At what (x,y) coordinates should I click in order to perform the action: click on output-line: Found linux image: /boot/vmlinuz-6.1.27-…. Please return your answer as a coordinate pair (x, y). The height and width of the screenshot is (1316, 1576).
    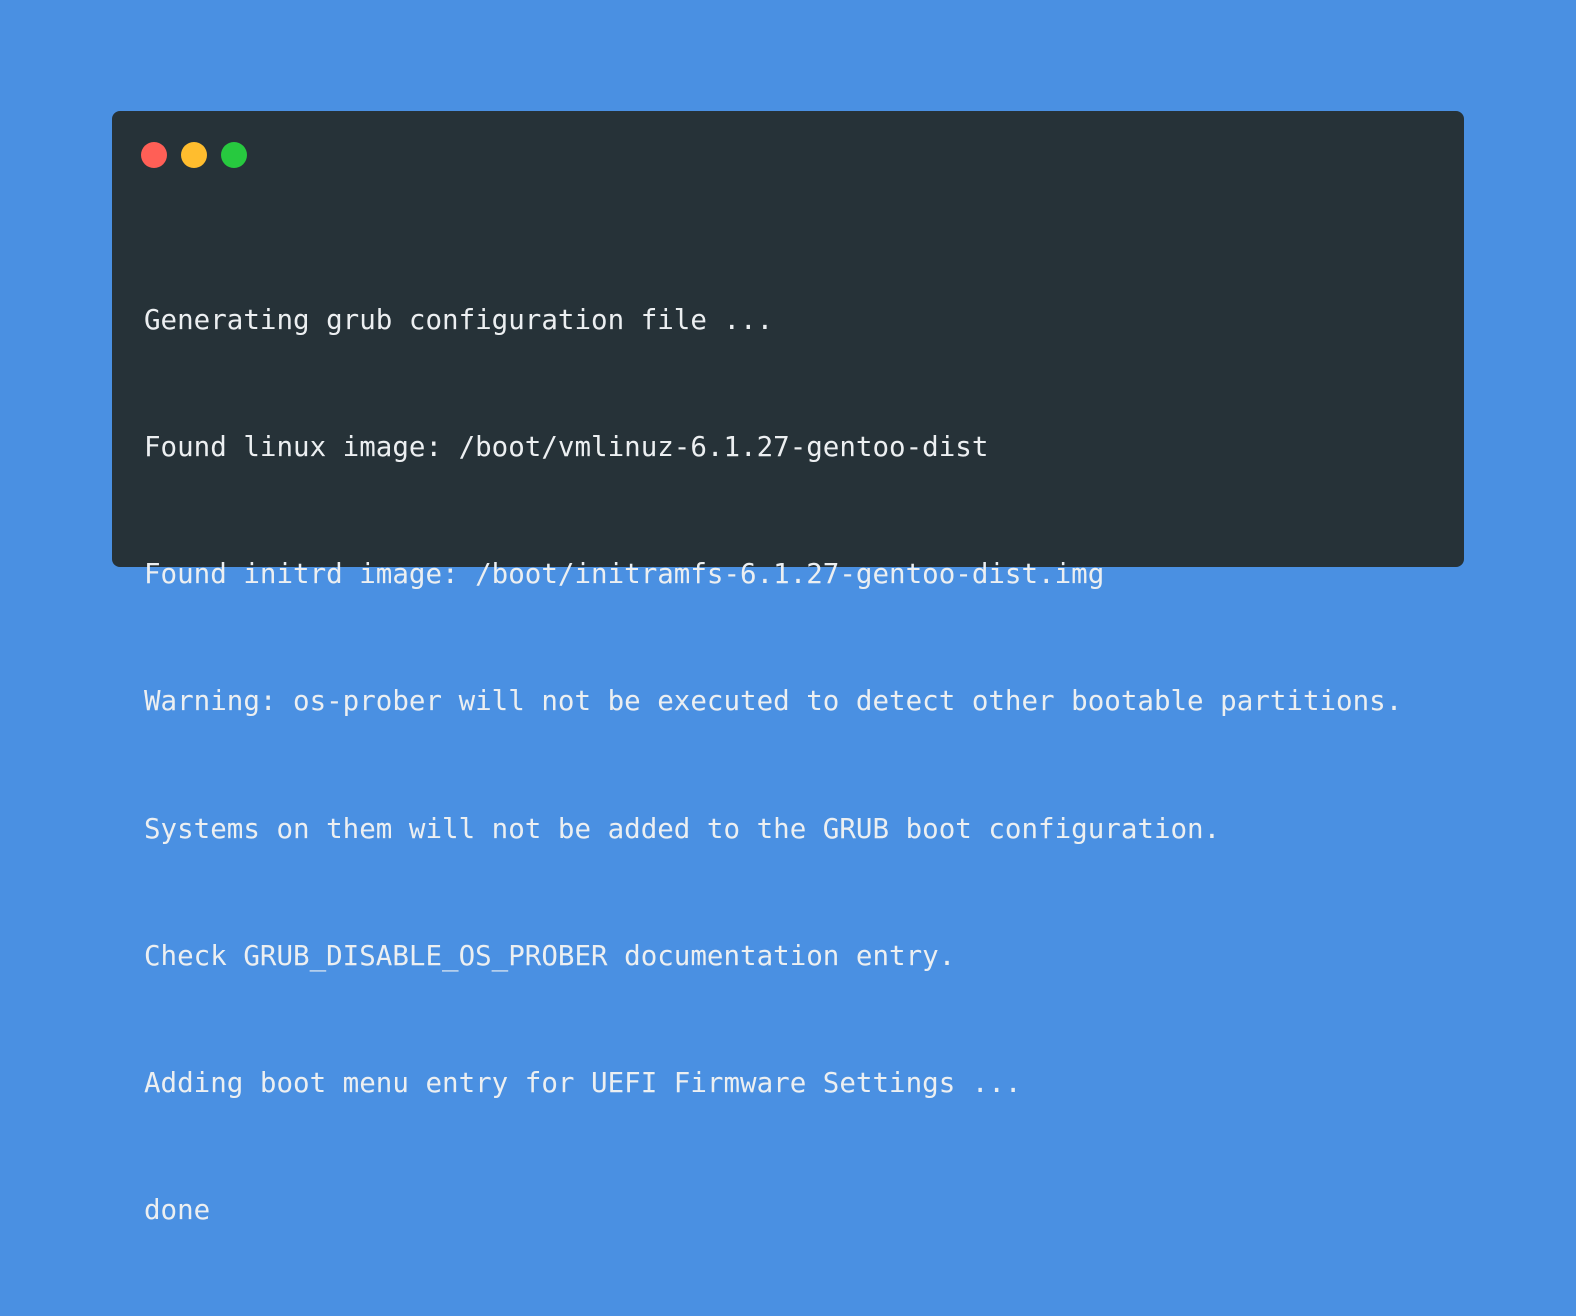
    Looking at the image, I should click on (566, 447).